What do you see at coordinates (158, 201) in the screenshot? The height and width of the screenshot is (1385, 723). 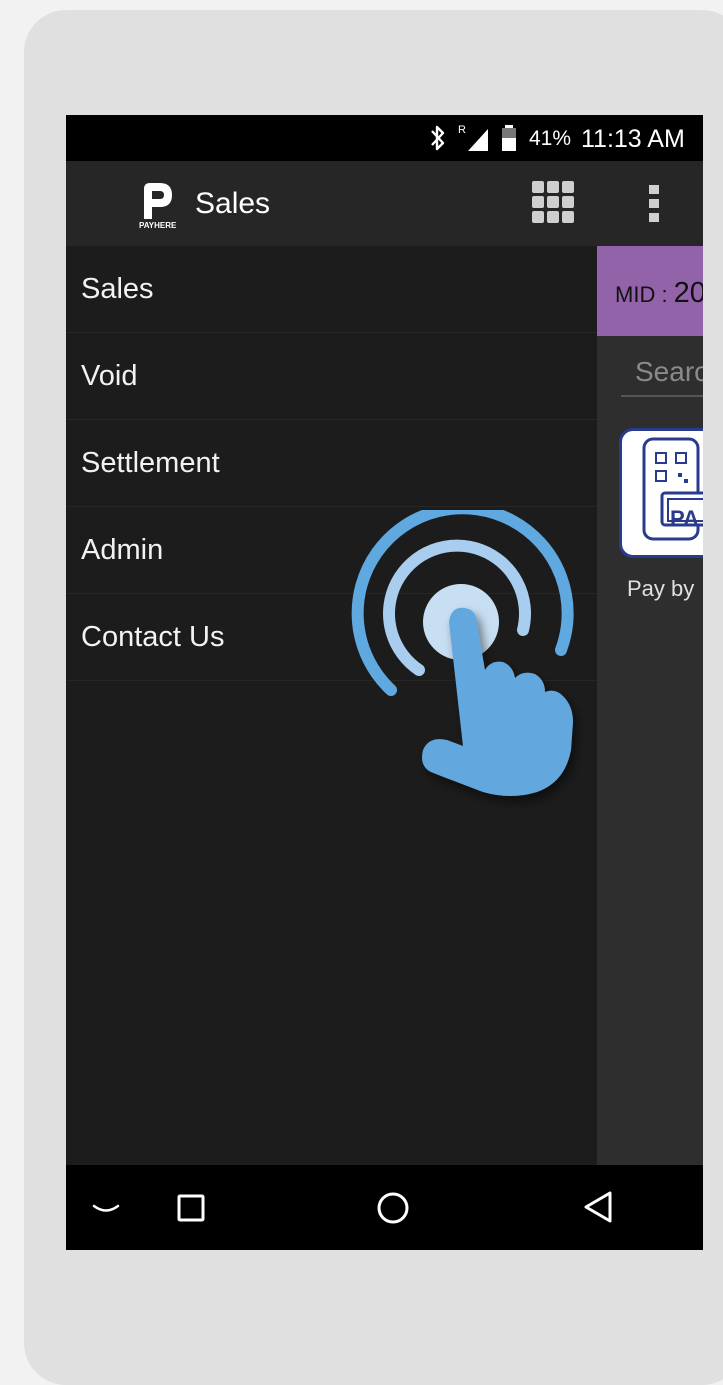 I see `logo-mark-icon` at bounding box center [158, 201].